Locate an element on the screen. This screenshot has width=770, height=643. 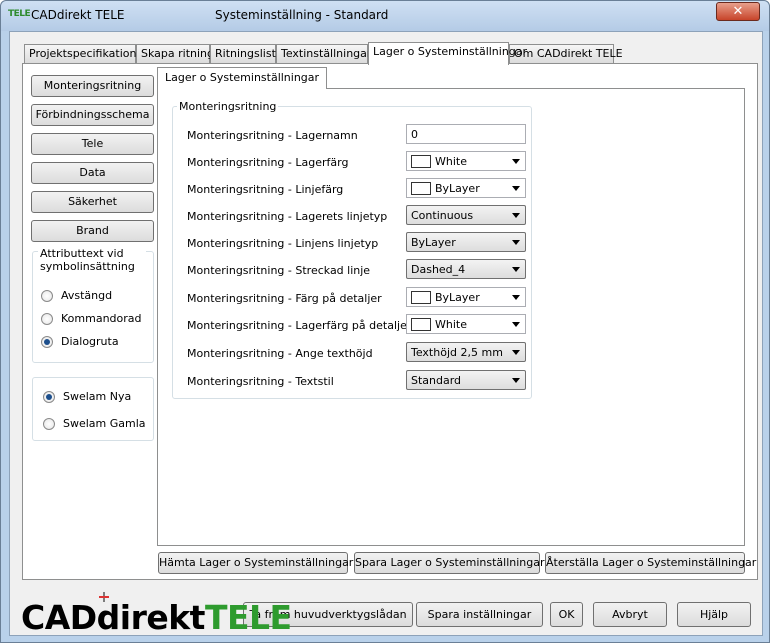
lagerfarg-color-select: White is located at coordinates (466, 161).